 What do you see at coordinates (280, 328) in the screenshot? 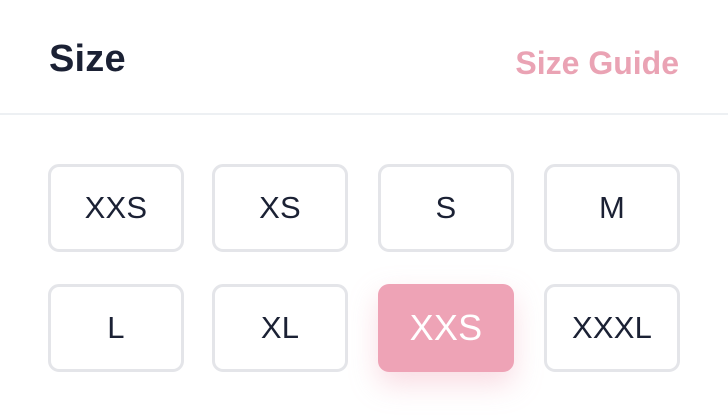
I see `size-option-xl: XL` at bounding box center [280, 328].